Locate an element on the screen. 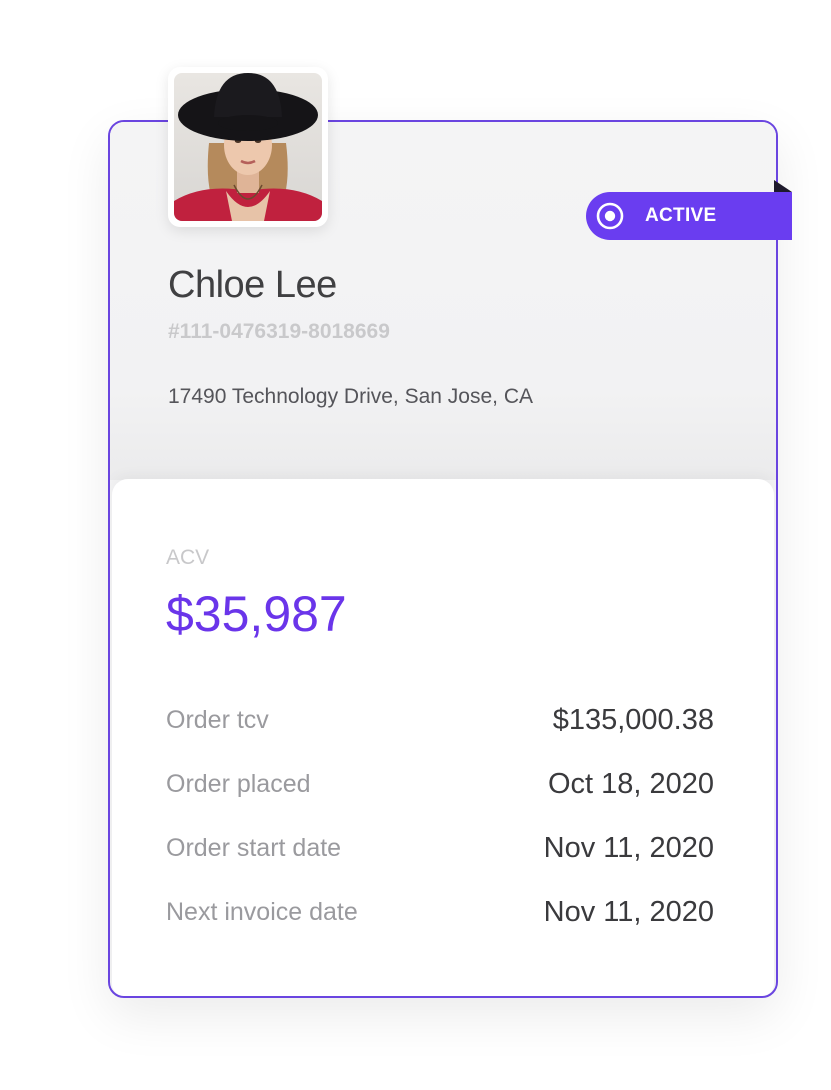 Image resolution: width=831 pixels, height=1090 pixels. badge-fold is located at coordinates (783, 186).